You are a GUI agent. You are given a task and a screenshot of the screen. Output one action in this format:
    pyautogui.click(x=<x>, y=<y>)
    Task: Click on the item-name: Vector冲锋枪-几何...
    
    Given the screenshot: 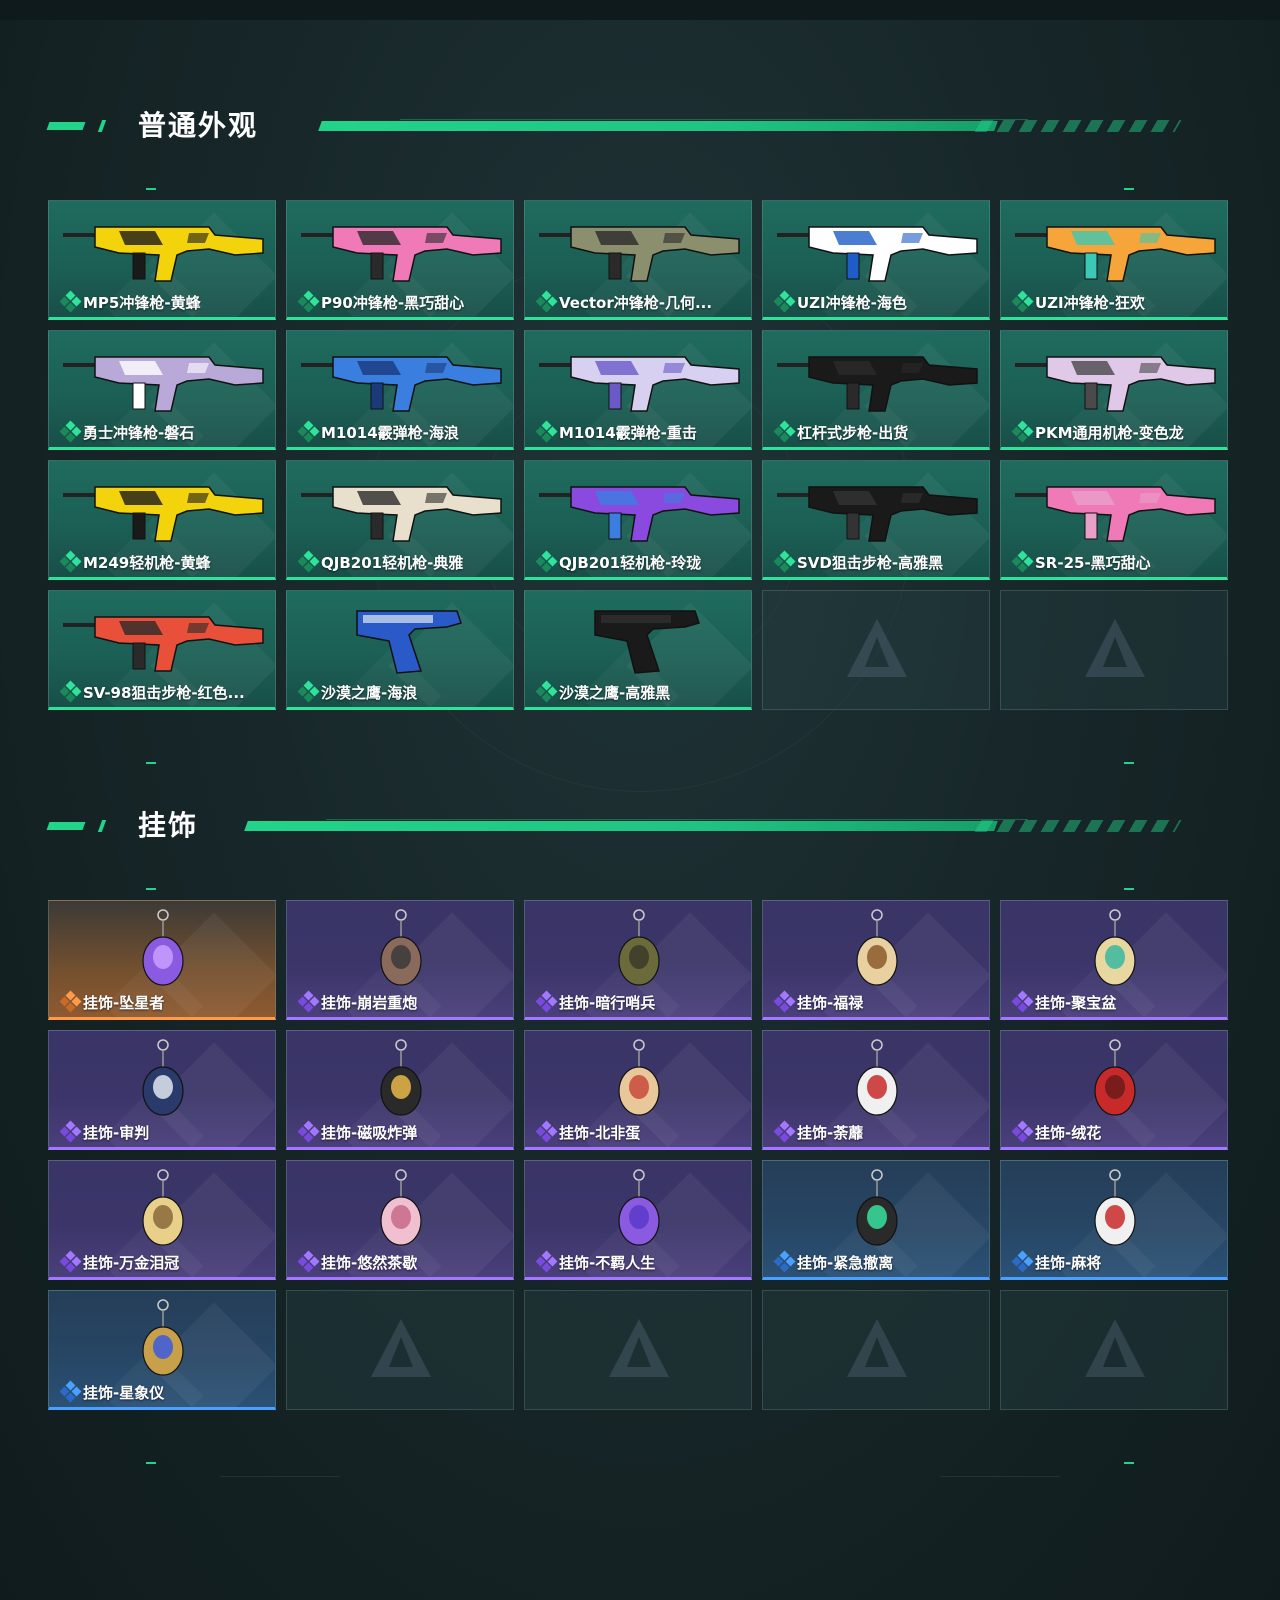 What is the action you would take?
    pyautogui.click(x=636, y=303)
    